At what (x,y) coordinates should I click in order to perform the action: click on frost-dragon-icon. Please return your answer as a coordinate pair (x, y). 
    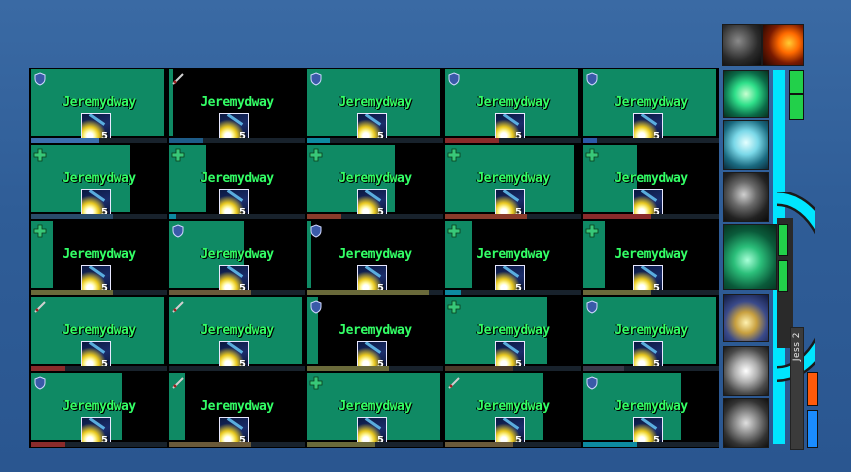
    Looking at the image, I should click on (746, 145).